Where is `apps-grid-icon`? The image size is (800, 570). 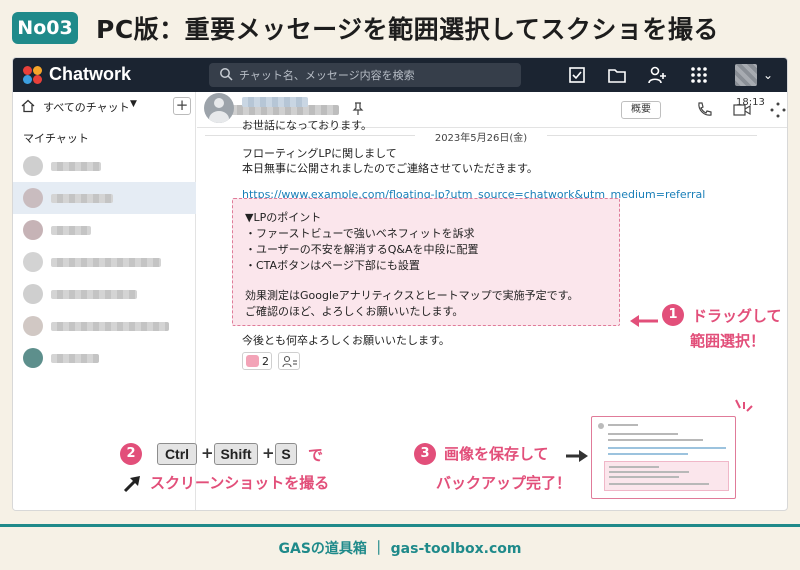
apps-grid-icon is located at coordinates (699, 75).